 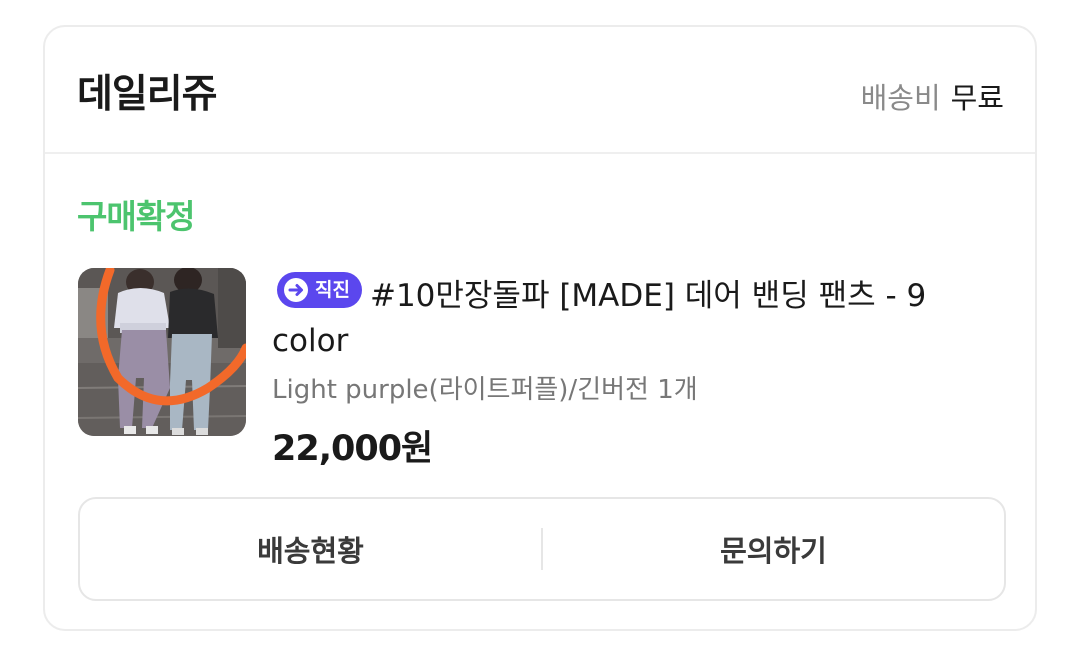 What do you see at coordinates (773, 549) in the screenshot?
I see `inquiry-button: 문의하기` at bounding box center [773, 549].